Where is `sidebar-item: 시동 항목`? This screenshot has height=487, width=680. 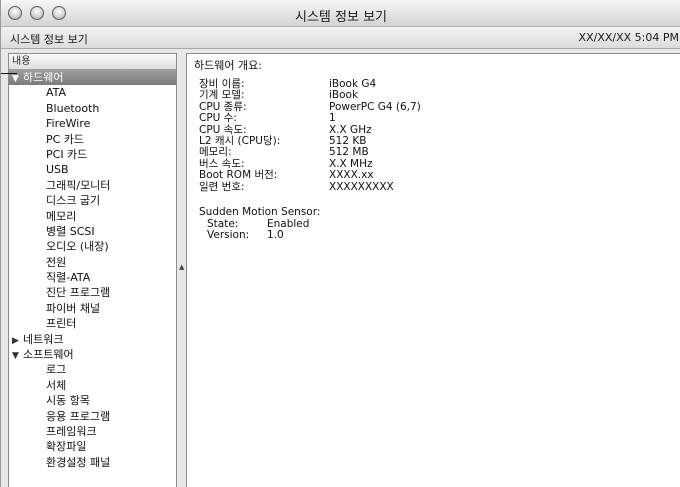
sidebar-item: 시동 항목 is located at coordinates (92, 400).